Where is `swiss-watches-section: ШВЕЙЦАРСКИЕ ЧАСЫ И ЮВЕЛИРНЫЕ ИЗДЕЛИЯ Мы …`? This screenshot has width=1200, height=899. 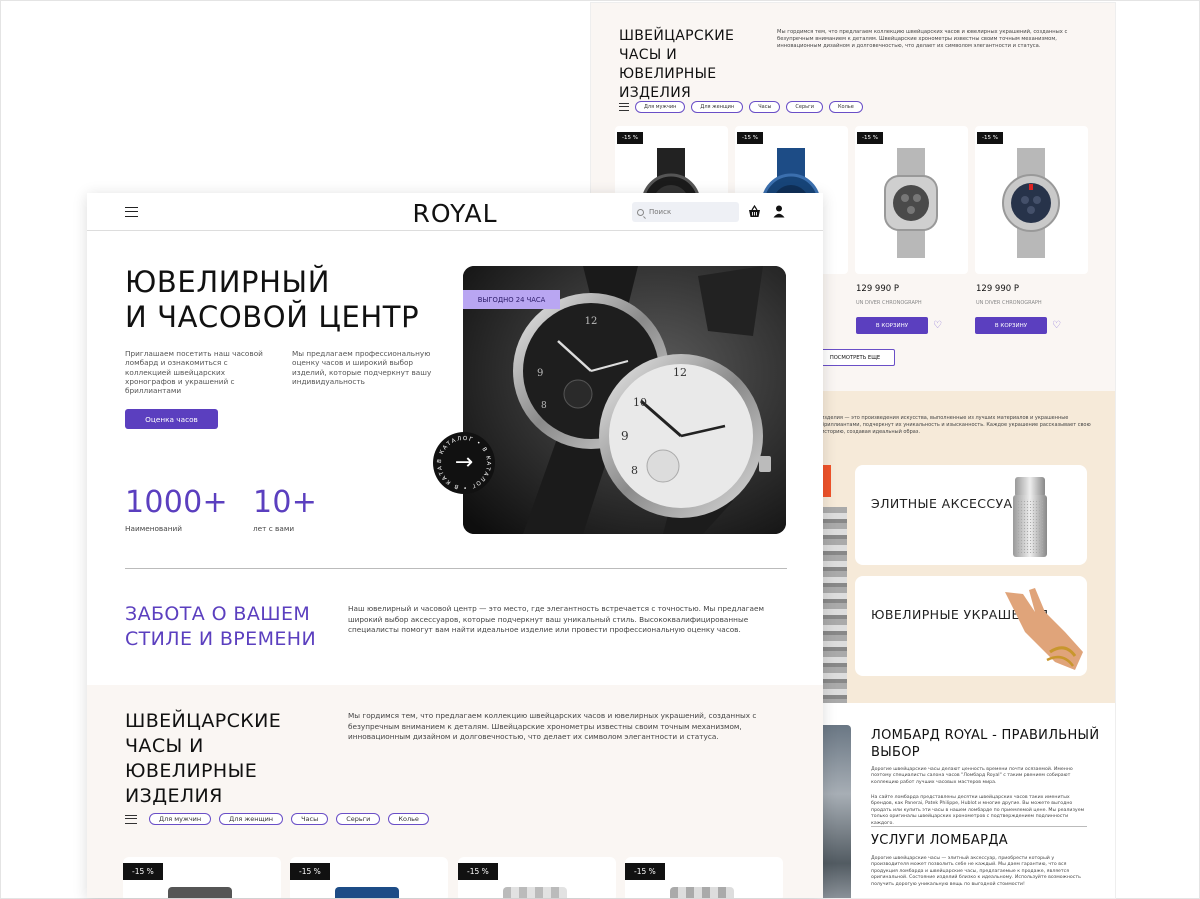 swiss-watches-section: ШВЕЙЦАРСКИЕ ЧАСЫ И ЮВЕЛИРНЫЕ ИЗДЕЛИЯ Мы … is located at coordinates (455, 791).